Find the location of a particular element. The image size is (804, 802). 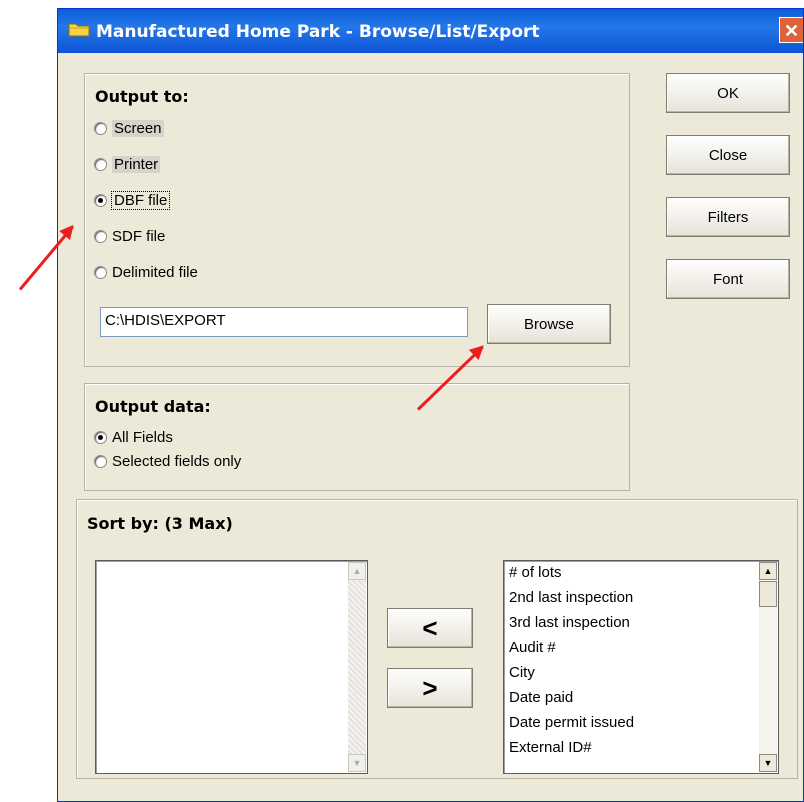

close-window-icon: ✕ is located at coordinates (791, 30).